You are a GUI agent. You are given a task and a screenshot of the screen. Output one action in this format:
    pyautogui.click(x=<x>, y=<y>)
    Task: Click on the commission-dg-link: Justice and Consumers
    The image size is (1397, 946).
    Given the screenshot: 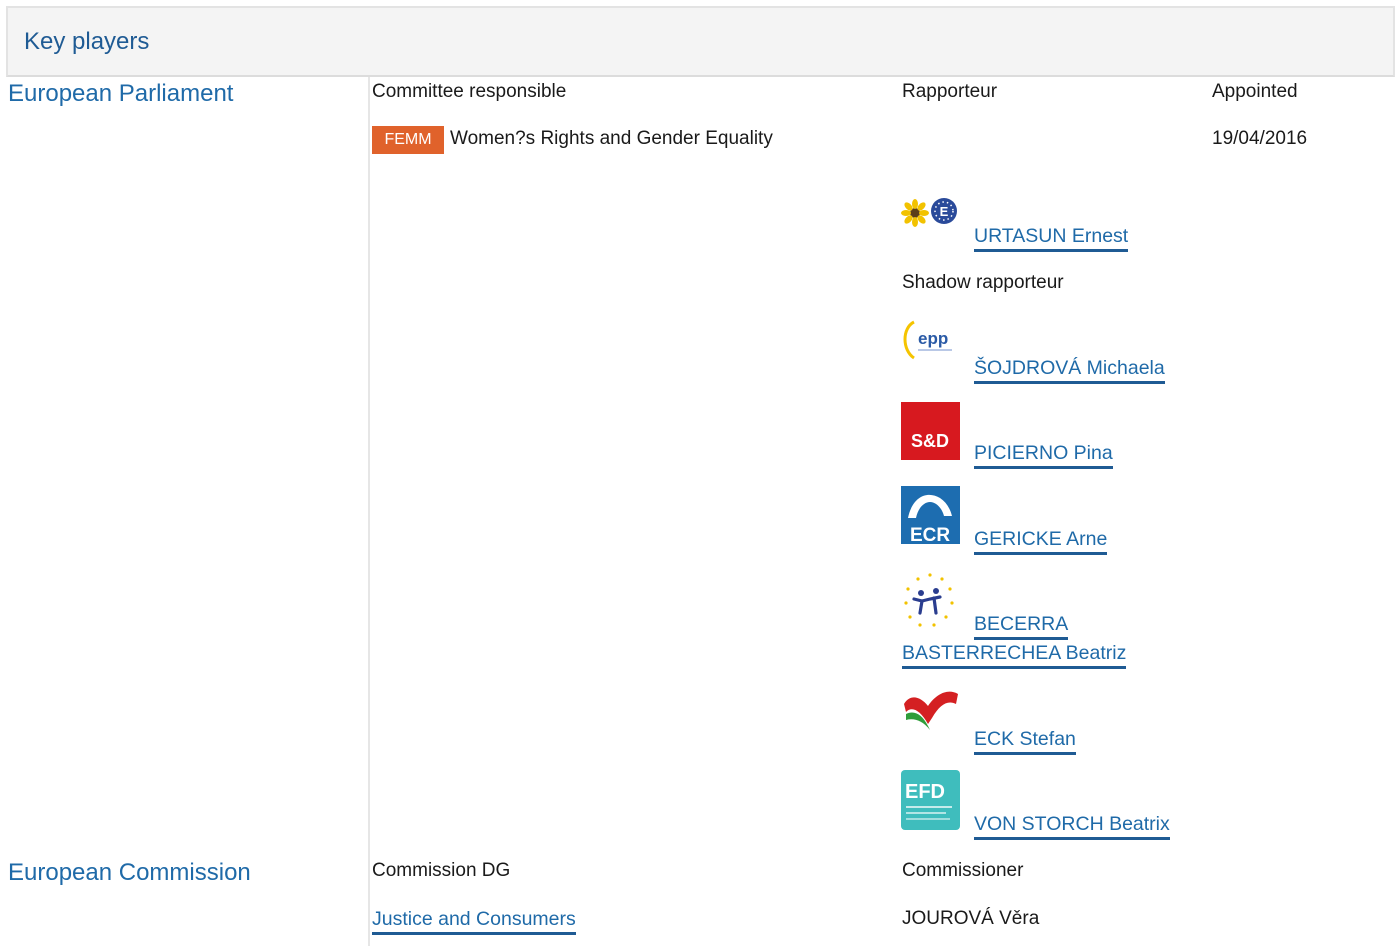 What is the action you would take?
    pyautogui.click(x=474, y=921)
    